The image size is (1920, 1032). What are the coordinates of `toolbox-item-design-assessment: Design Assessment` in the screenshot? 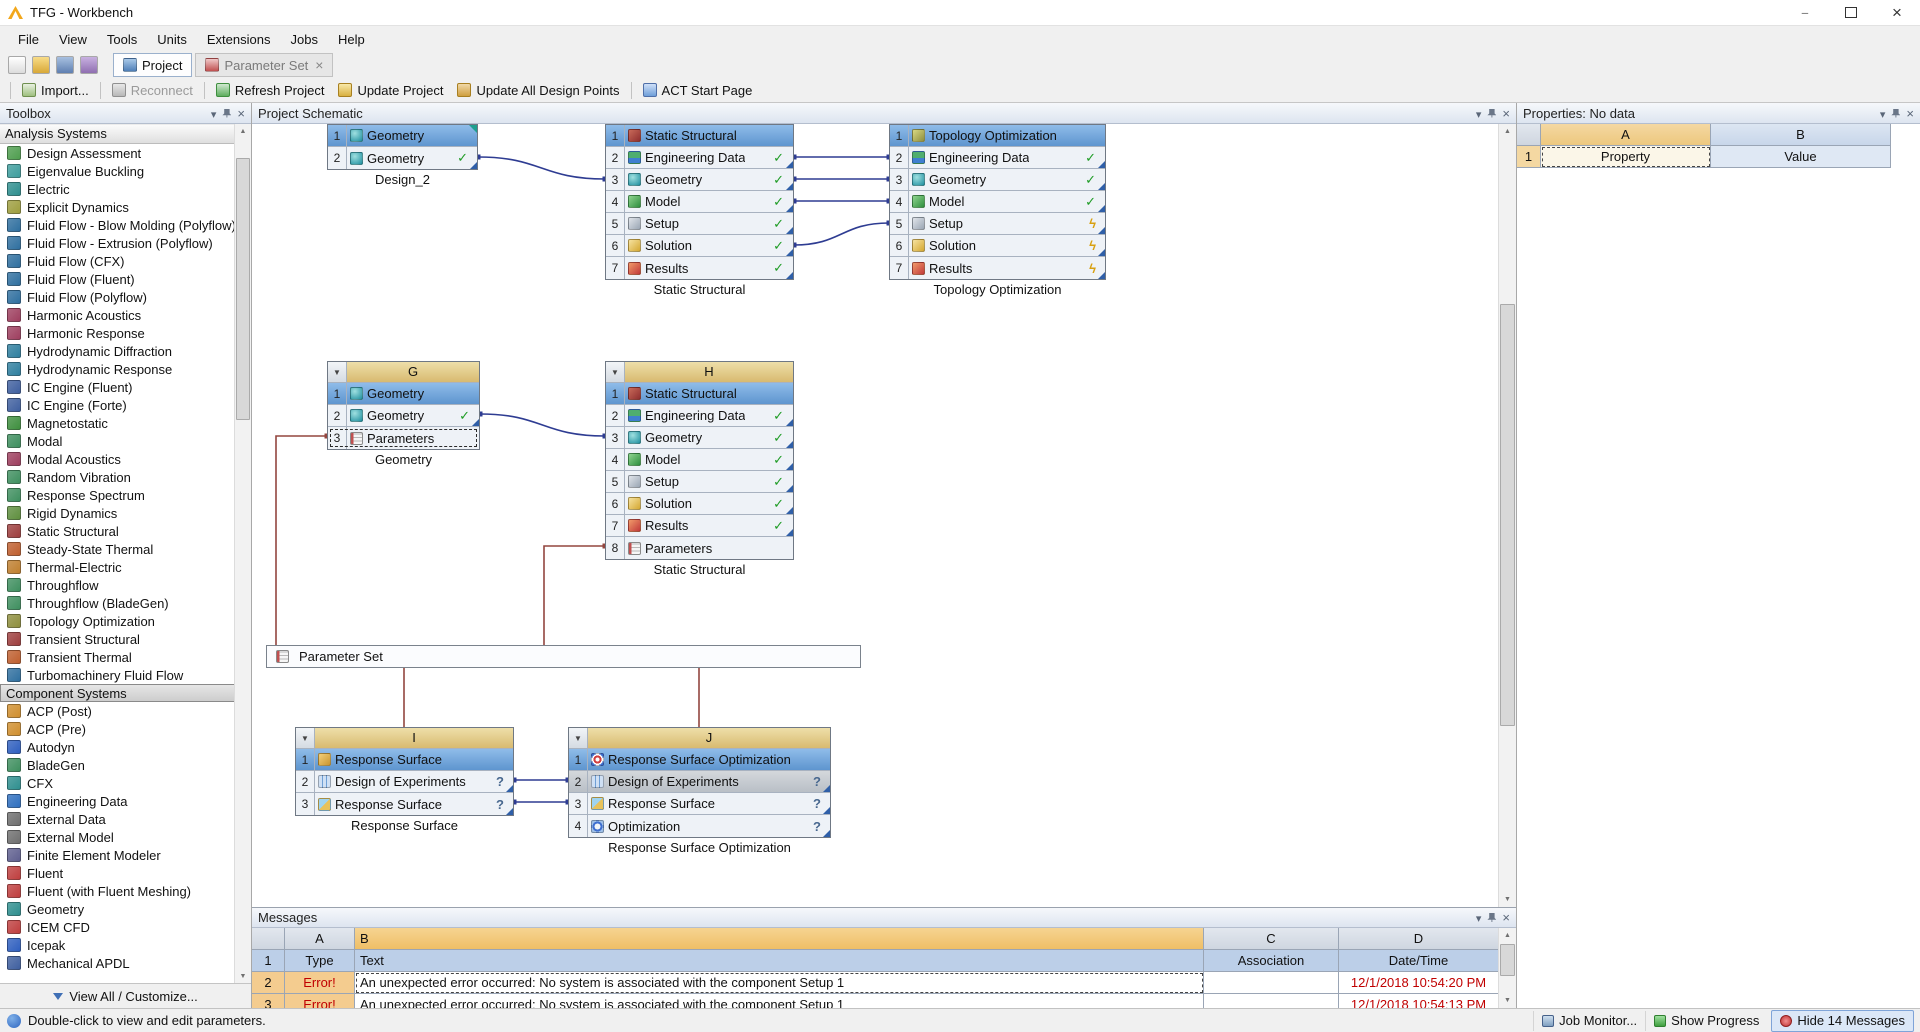 It's located at (117, 153).